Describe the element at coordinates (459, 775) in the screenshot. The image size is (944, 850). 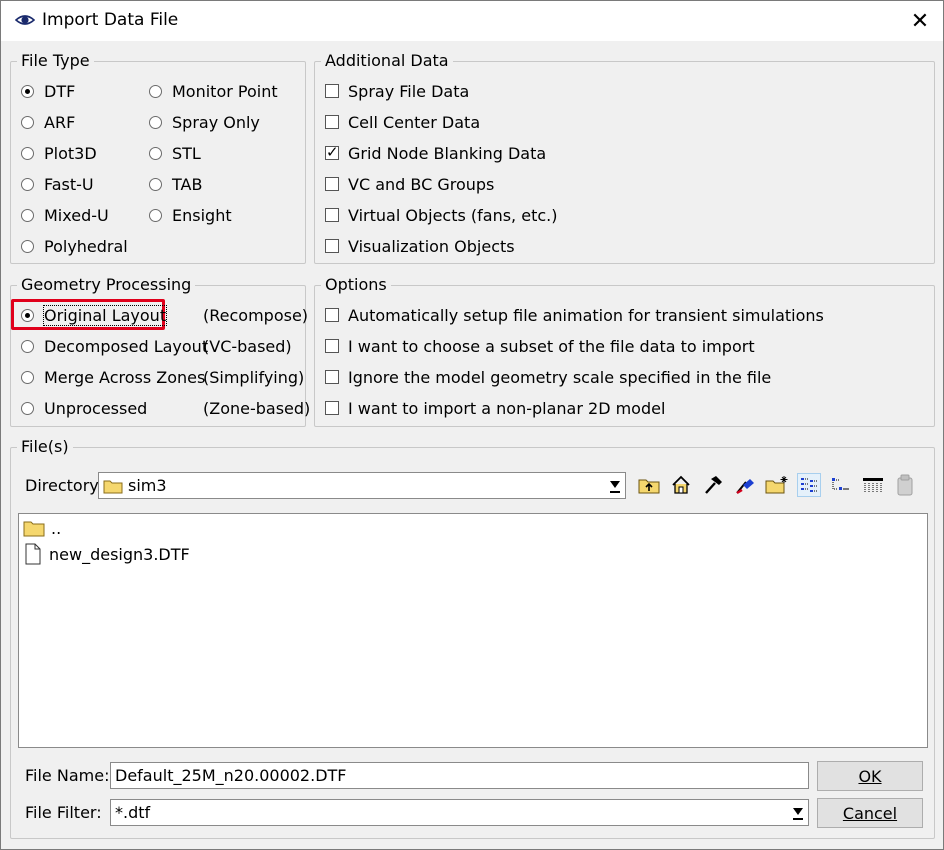
I see `file-name-input: Default_25M_n20.00002.DTF` at that location.